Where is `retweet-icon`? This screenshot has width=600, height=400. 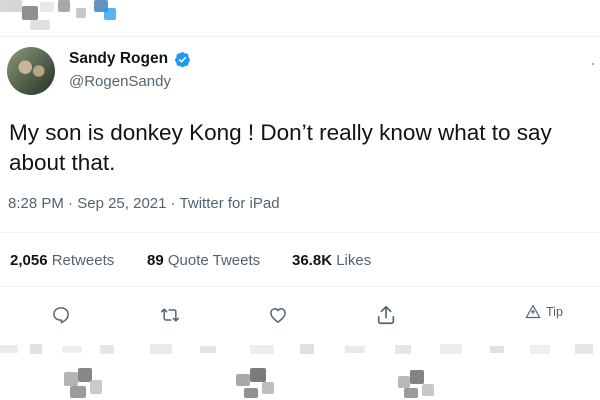
retweet-icon is located at coordinates (170, 315).